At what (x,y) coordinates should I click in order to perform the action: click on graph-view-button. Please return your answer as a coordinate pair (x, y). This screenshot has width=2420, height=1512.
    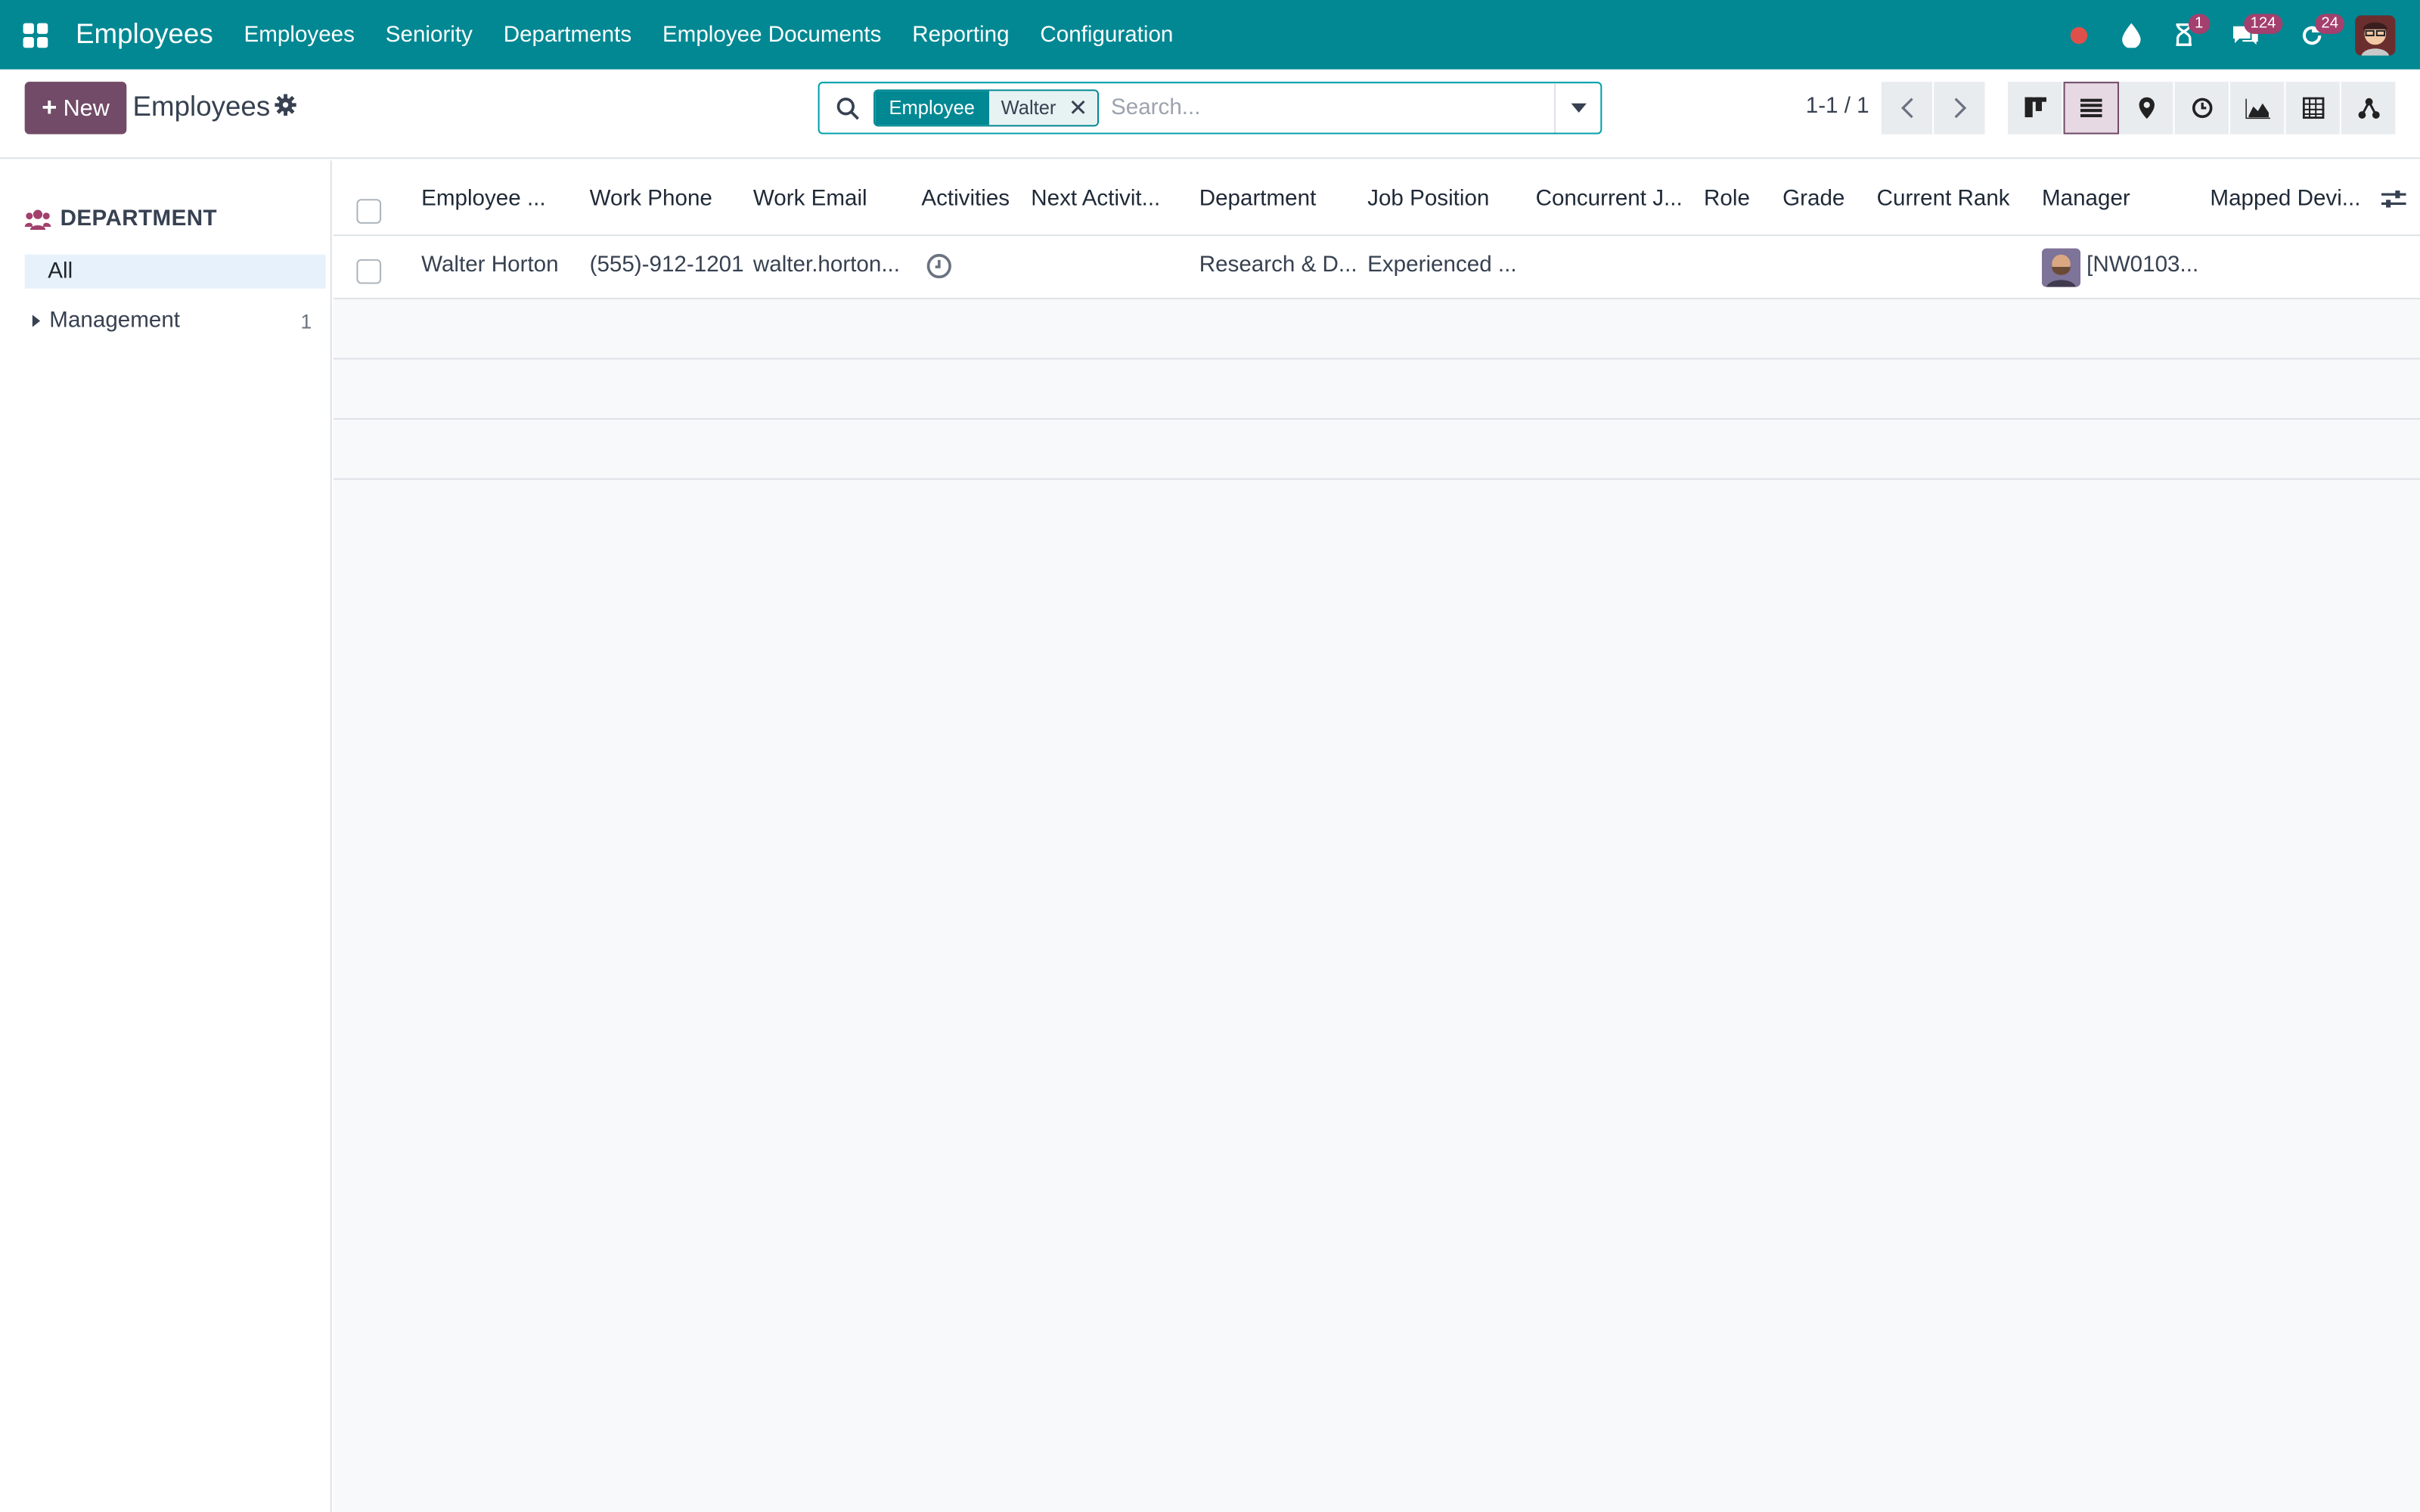
    Looking at the image, I should click on (2257, 109).